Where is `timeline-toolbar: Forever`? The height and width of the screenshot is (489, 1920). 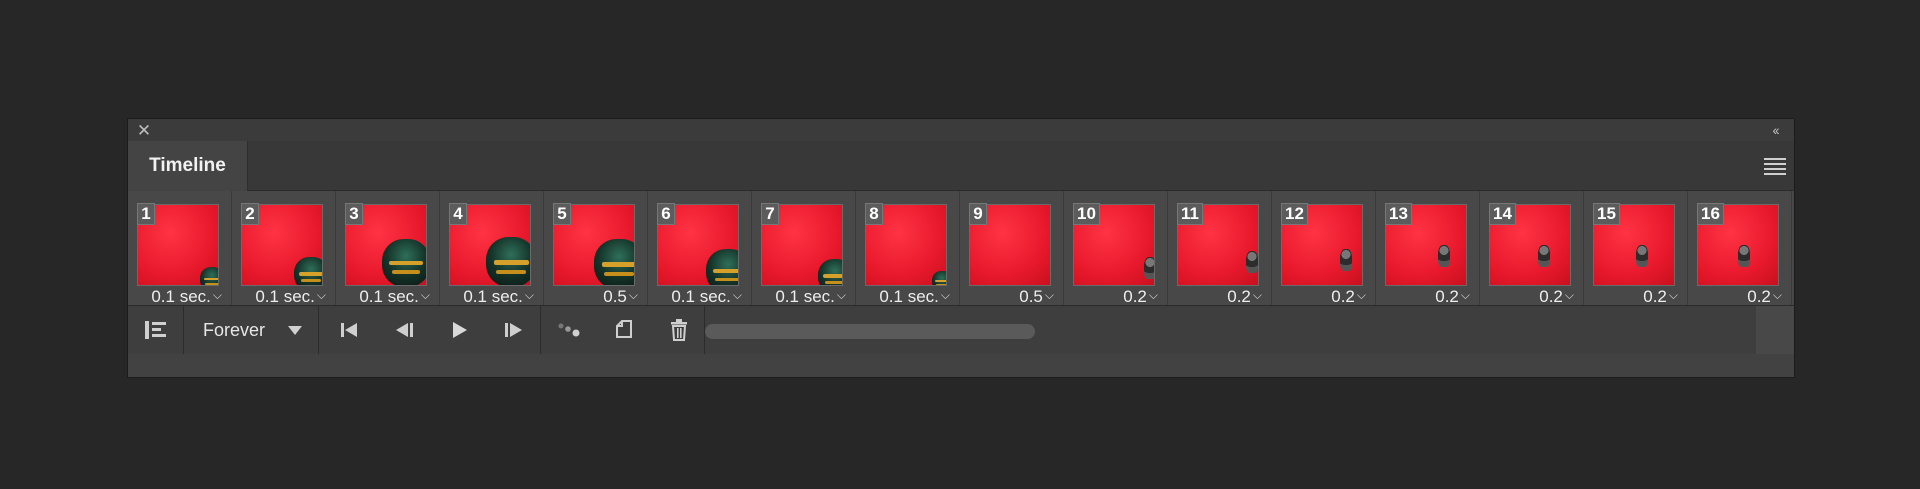
timeline-toolbar: Forever is located at coordinates (961, 329).